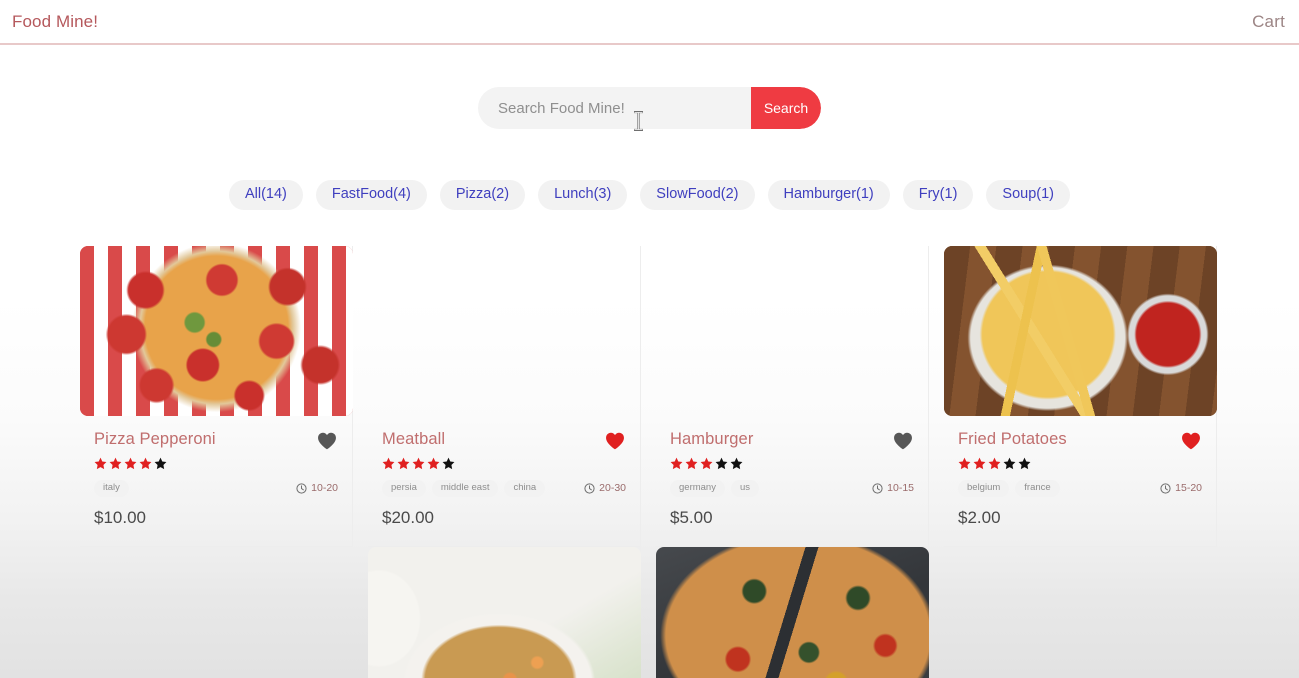 The height and width of the screenshot is (678, 1299). I want to click on cook-time: 10-20, so click(317, 488).